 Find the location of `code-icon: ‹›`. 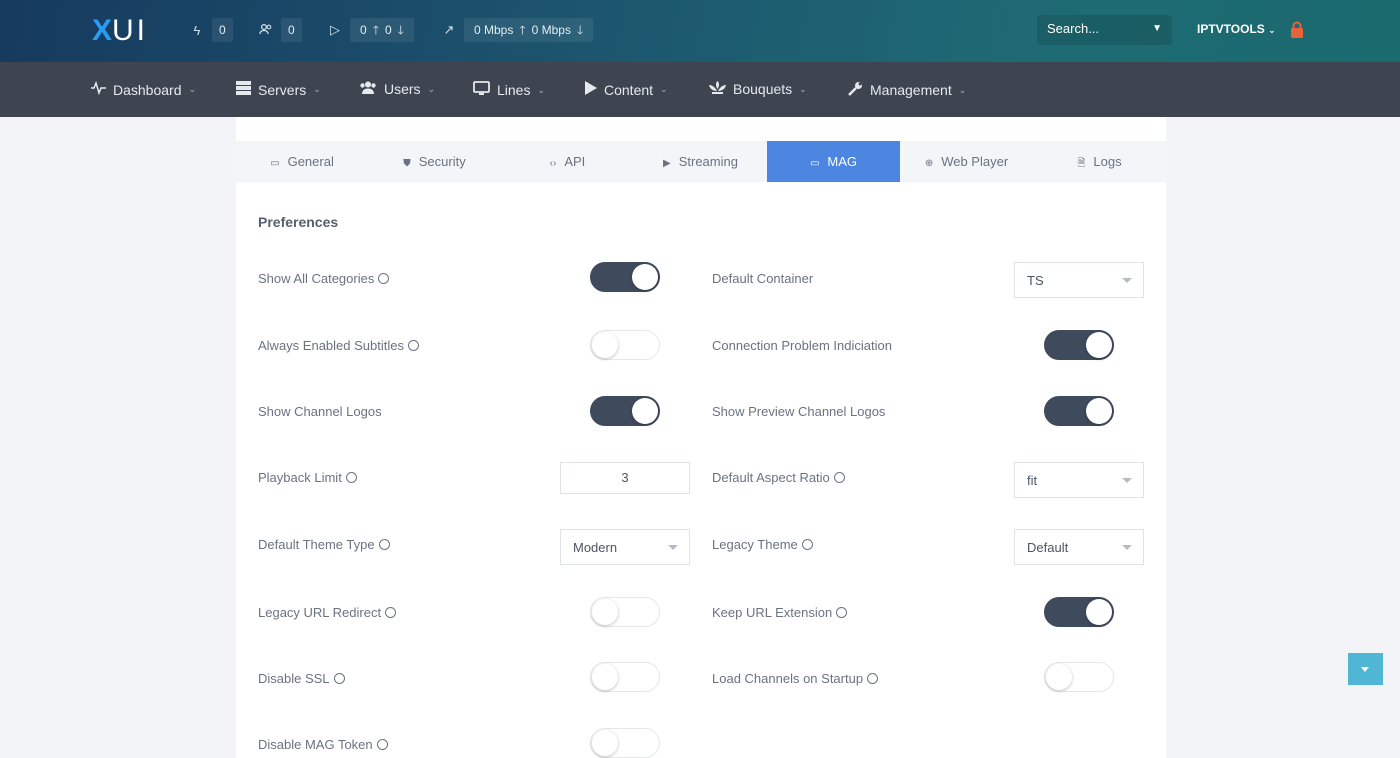

code-icon: ‹› is located at coordinates (553, 163).